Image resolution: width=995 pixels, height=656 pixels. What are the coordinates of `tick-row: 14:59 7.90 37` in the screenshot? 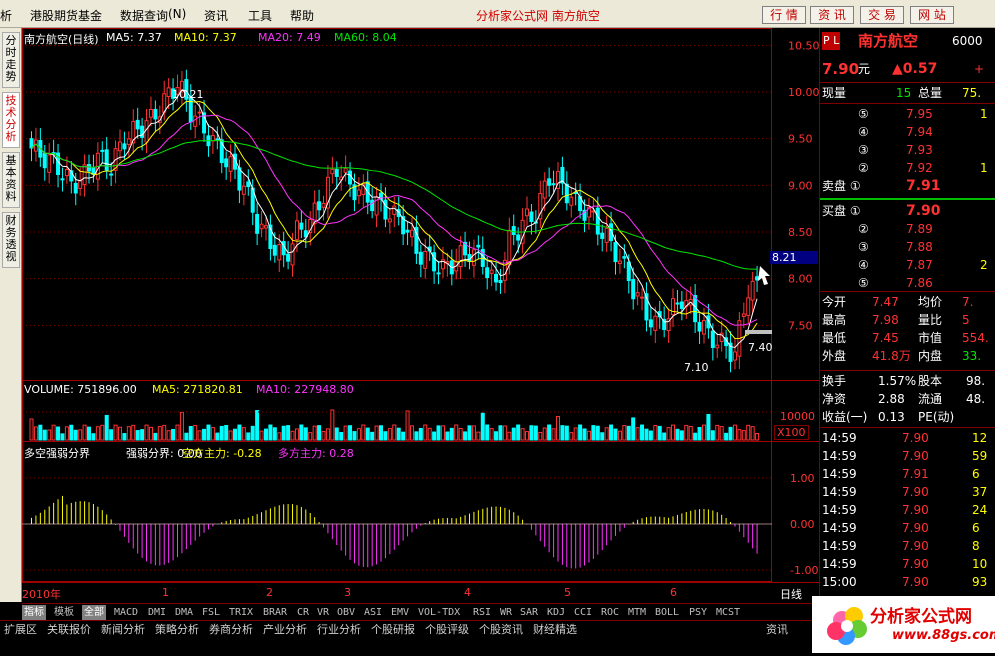 It's located at (907, 492).